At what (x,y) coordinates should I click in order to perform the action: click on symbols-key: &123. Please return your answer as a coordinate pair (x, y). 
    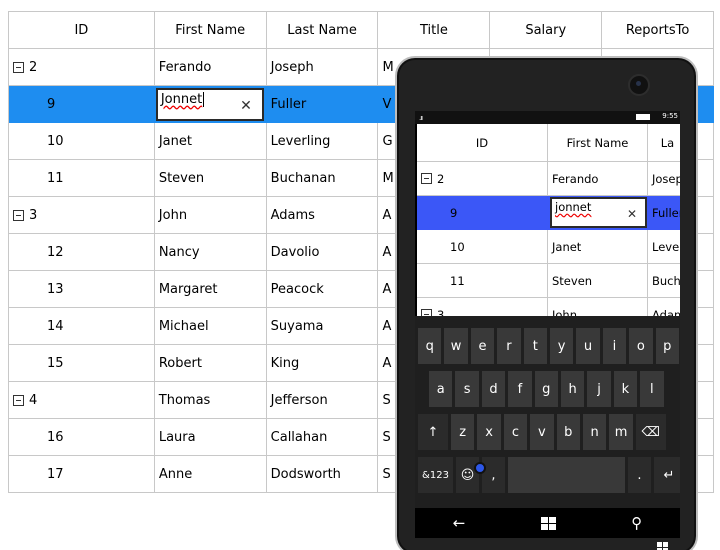
    Looking at the image, I should click on (435, 475).